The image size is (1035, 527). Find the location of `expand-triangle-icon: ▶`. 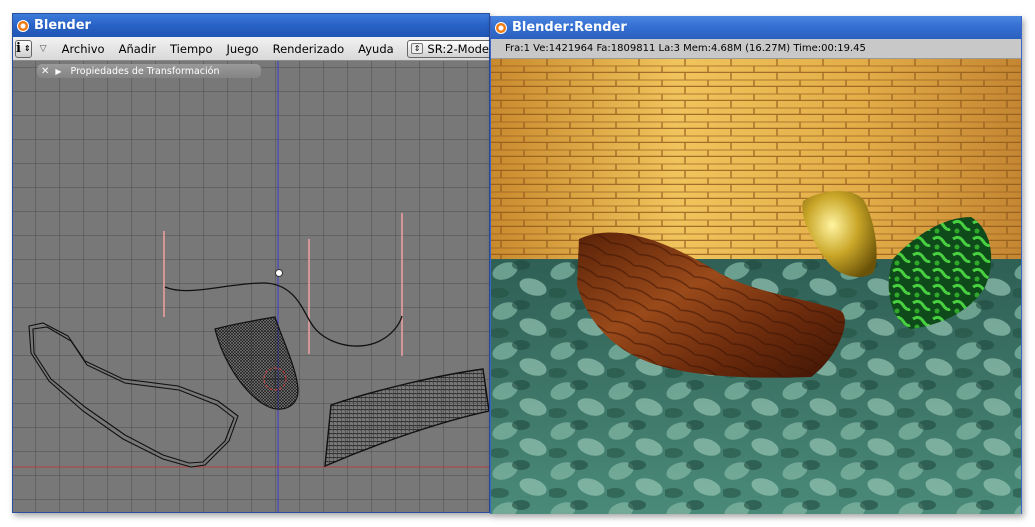

expand-triangle-icon: ▶ is located at coordinates (58, 71).